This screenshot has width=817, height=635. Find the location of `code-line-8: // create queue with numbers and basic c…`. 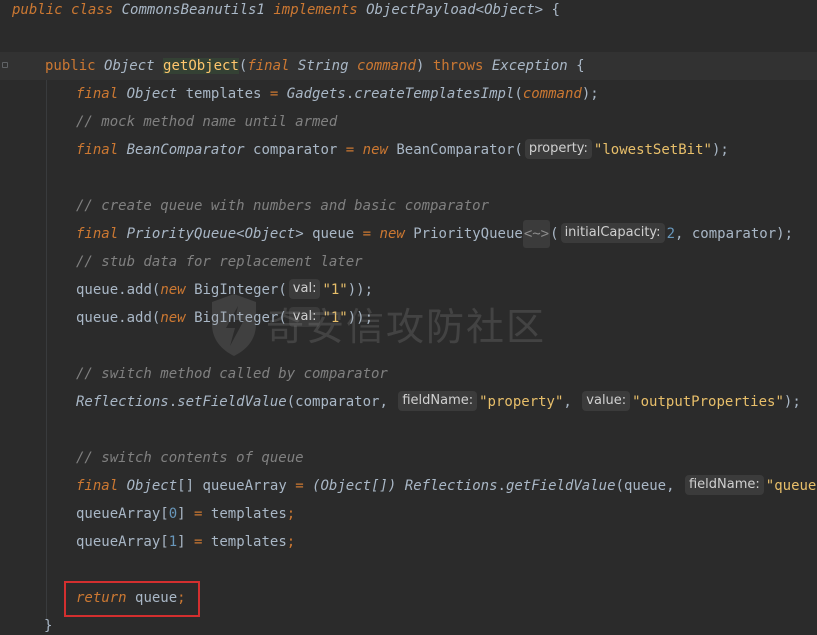

code-line-8: // create queue with numbers and basic c… is located at coordinates (408, 206).